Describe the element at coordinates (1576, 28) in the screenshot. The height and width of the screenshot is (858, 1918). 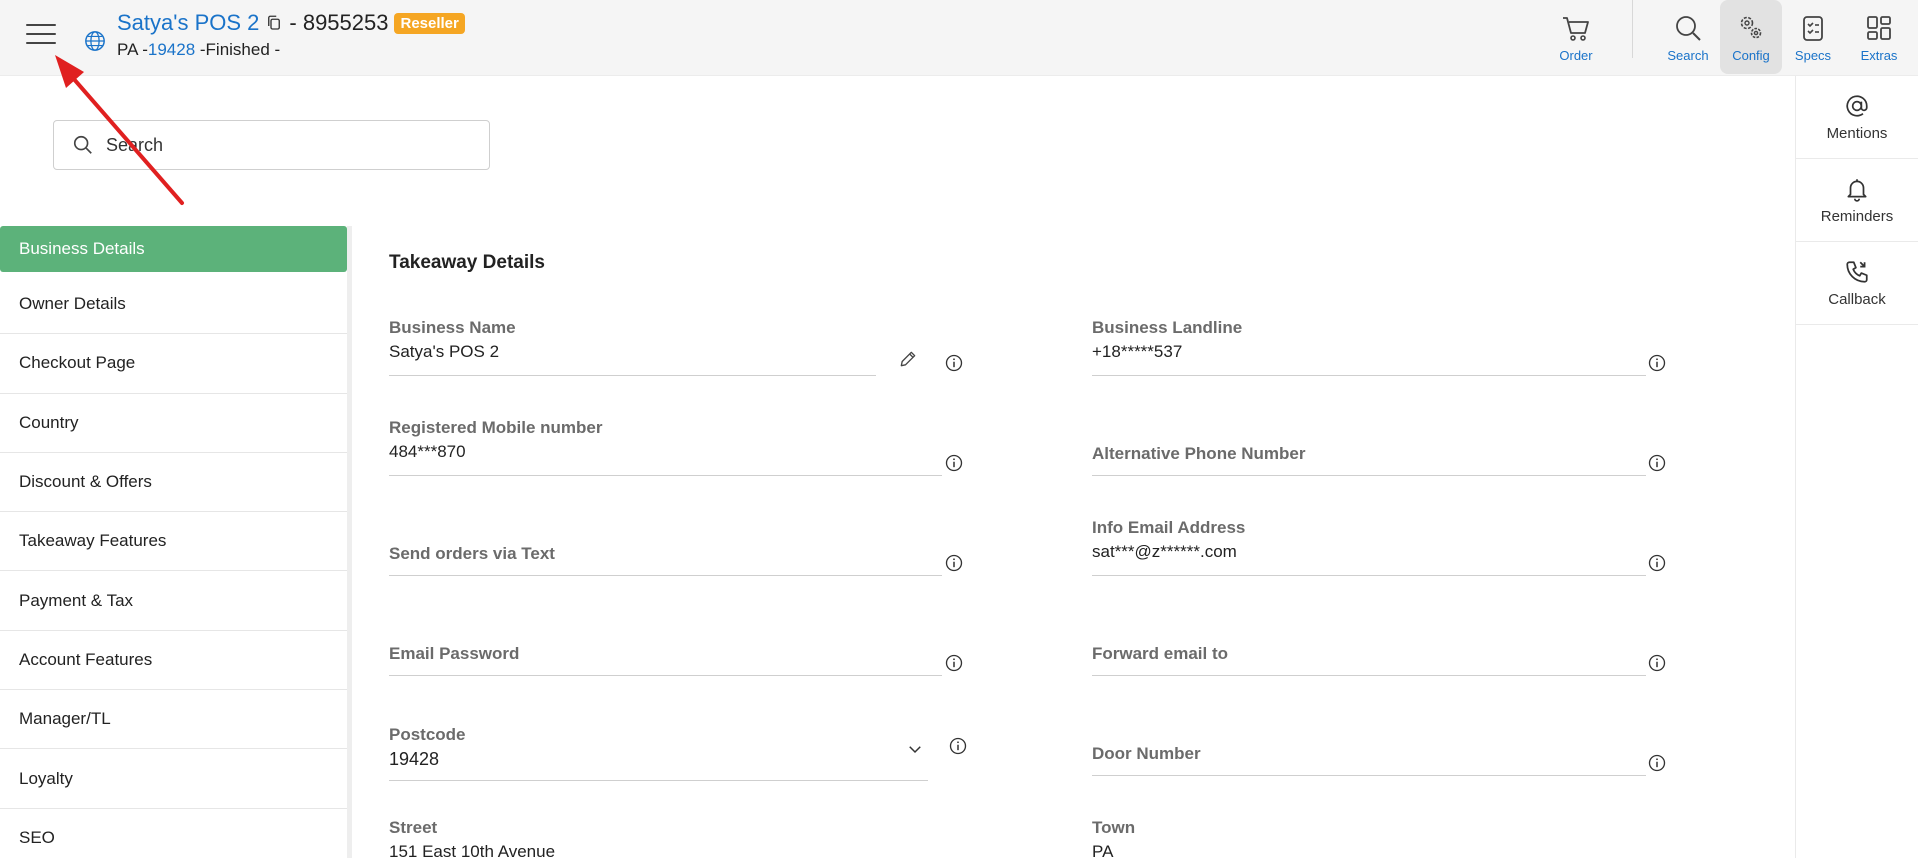
I see `cart-icon` at that location.